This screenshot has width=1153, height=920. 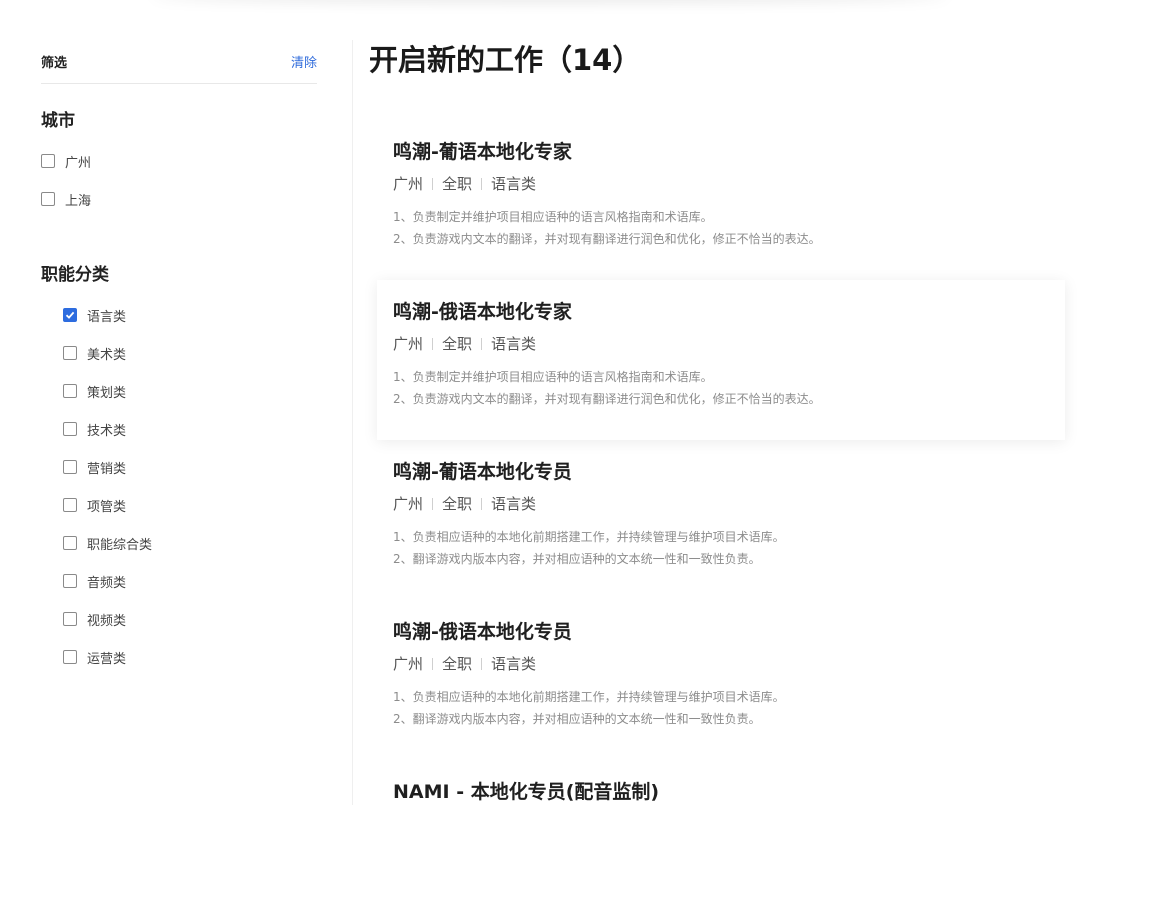 I want to click on page-title: 开启新的工作（14）, so click(x=505, y=60).